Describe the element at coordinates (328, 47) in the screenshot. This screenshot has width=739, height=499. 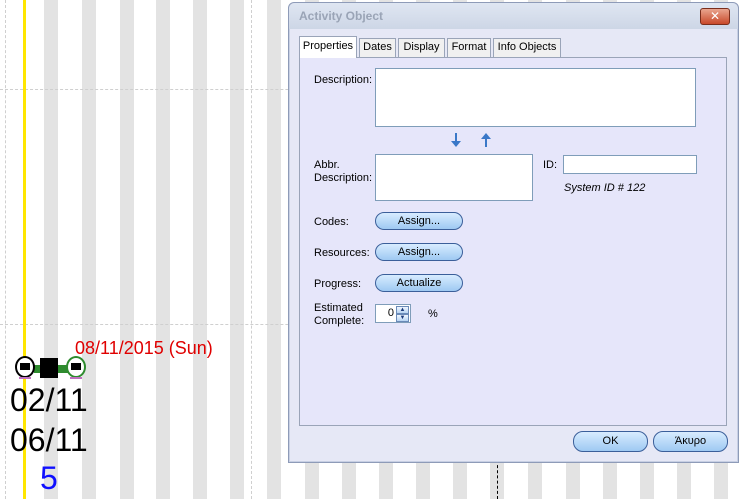
I see `tab-properties: Properties` at that location.